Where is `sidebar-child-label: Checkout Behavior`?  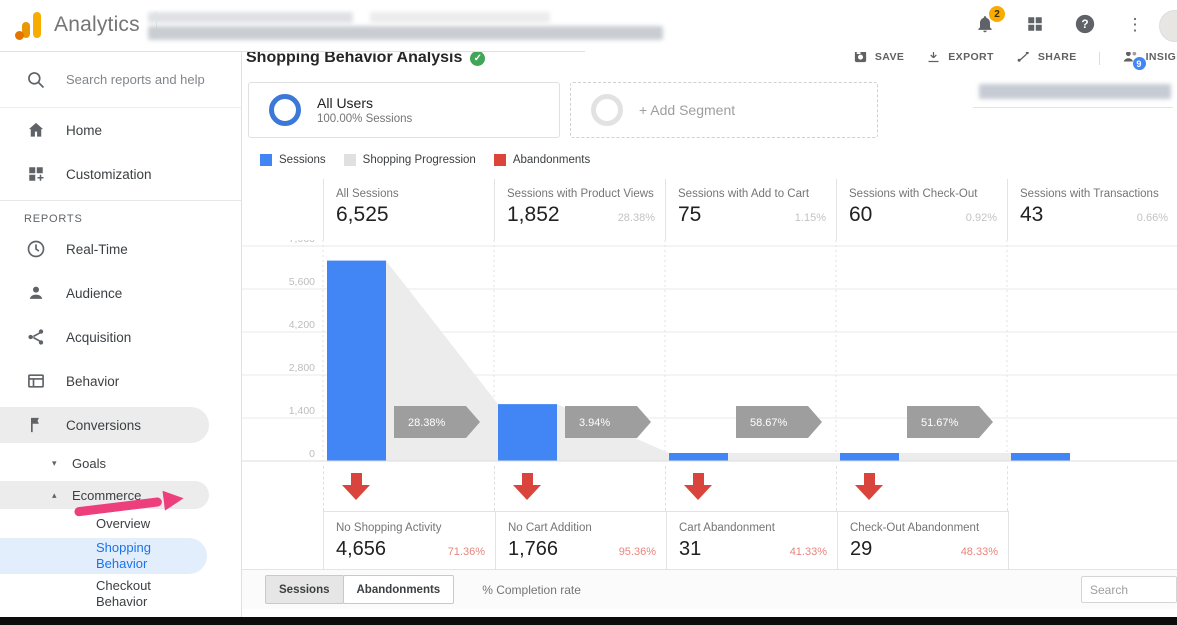 sidebar-child-label: Checkout Behavior is located at coordinates (123, 593).